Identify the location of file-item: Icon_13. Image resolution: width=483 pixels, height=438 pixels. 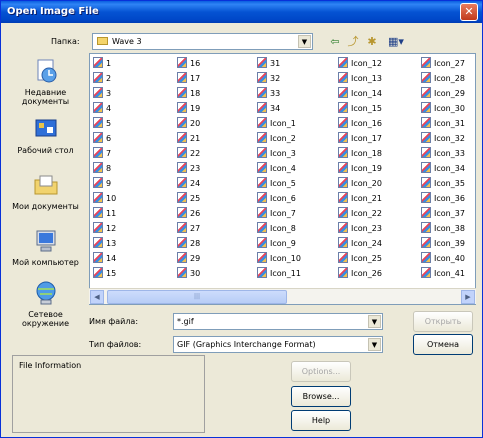
(360, 78).